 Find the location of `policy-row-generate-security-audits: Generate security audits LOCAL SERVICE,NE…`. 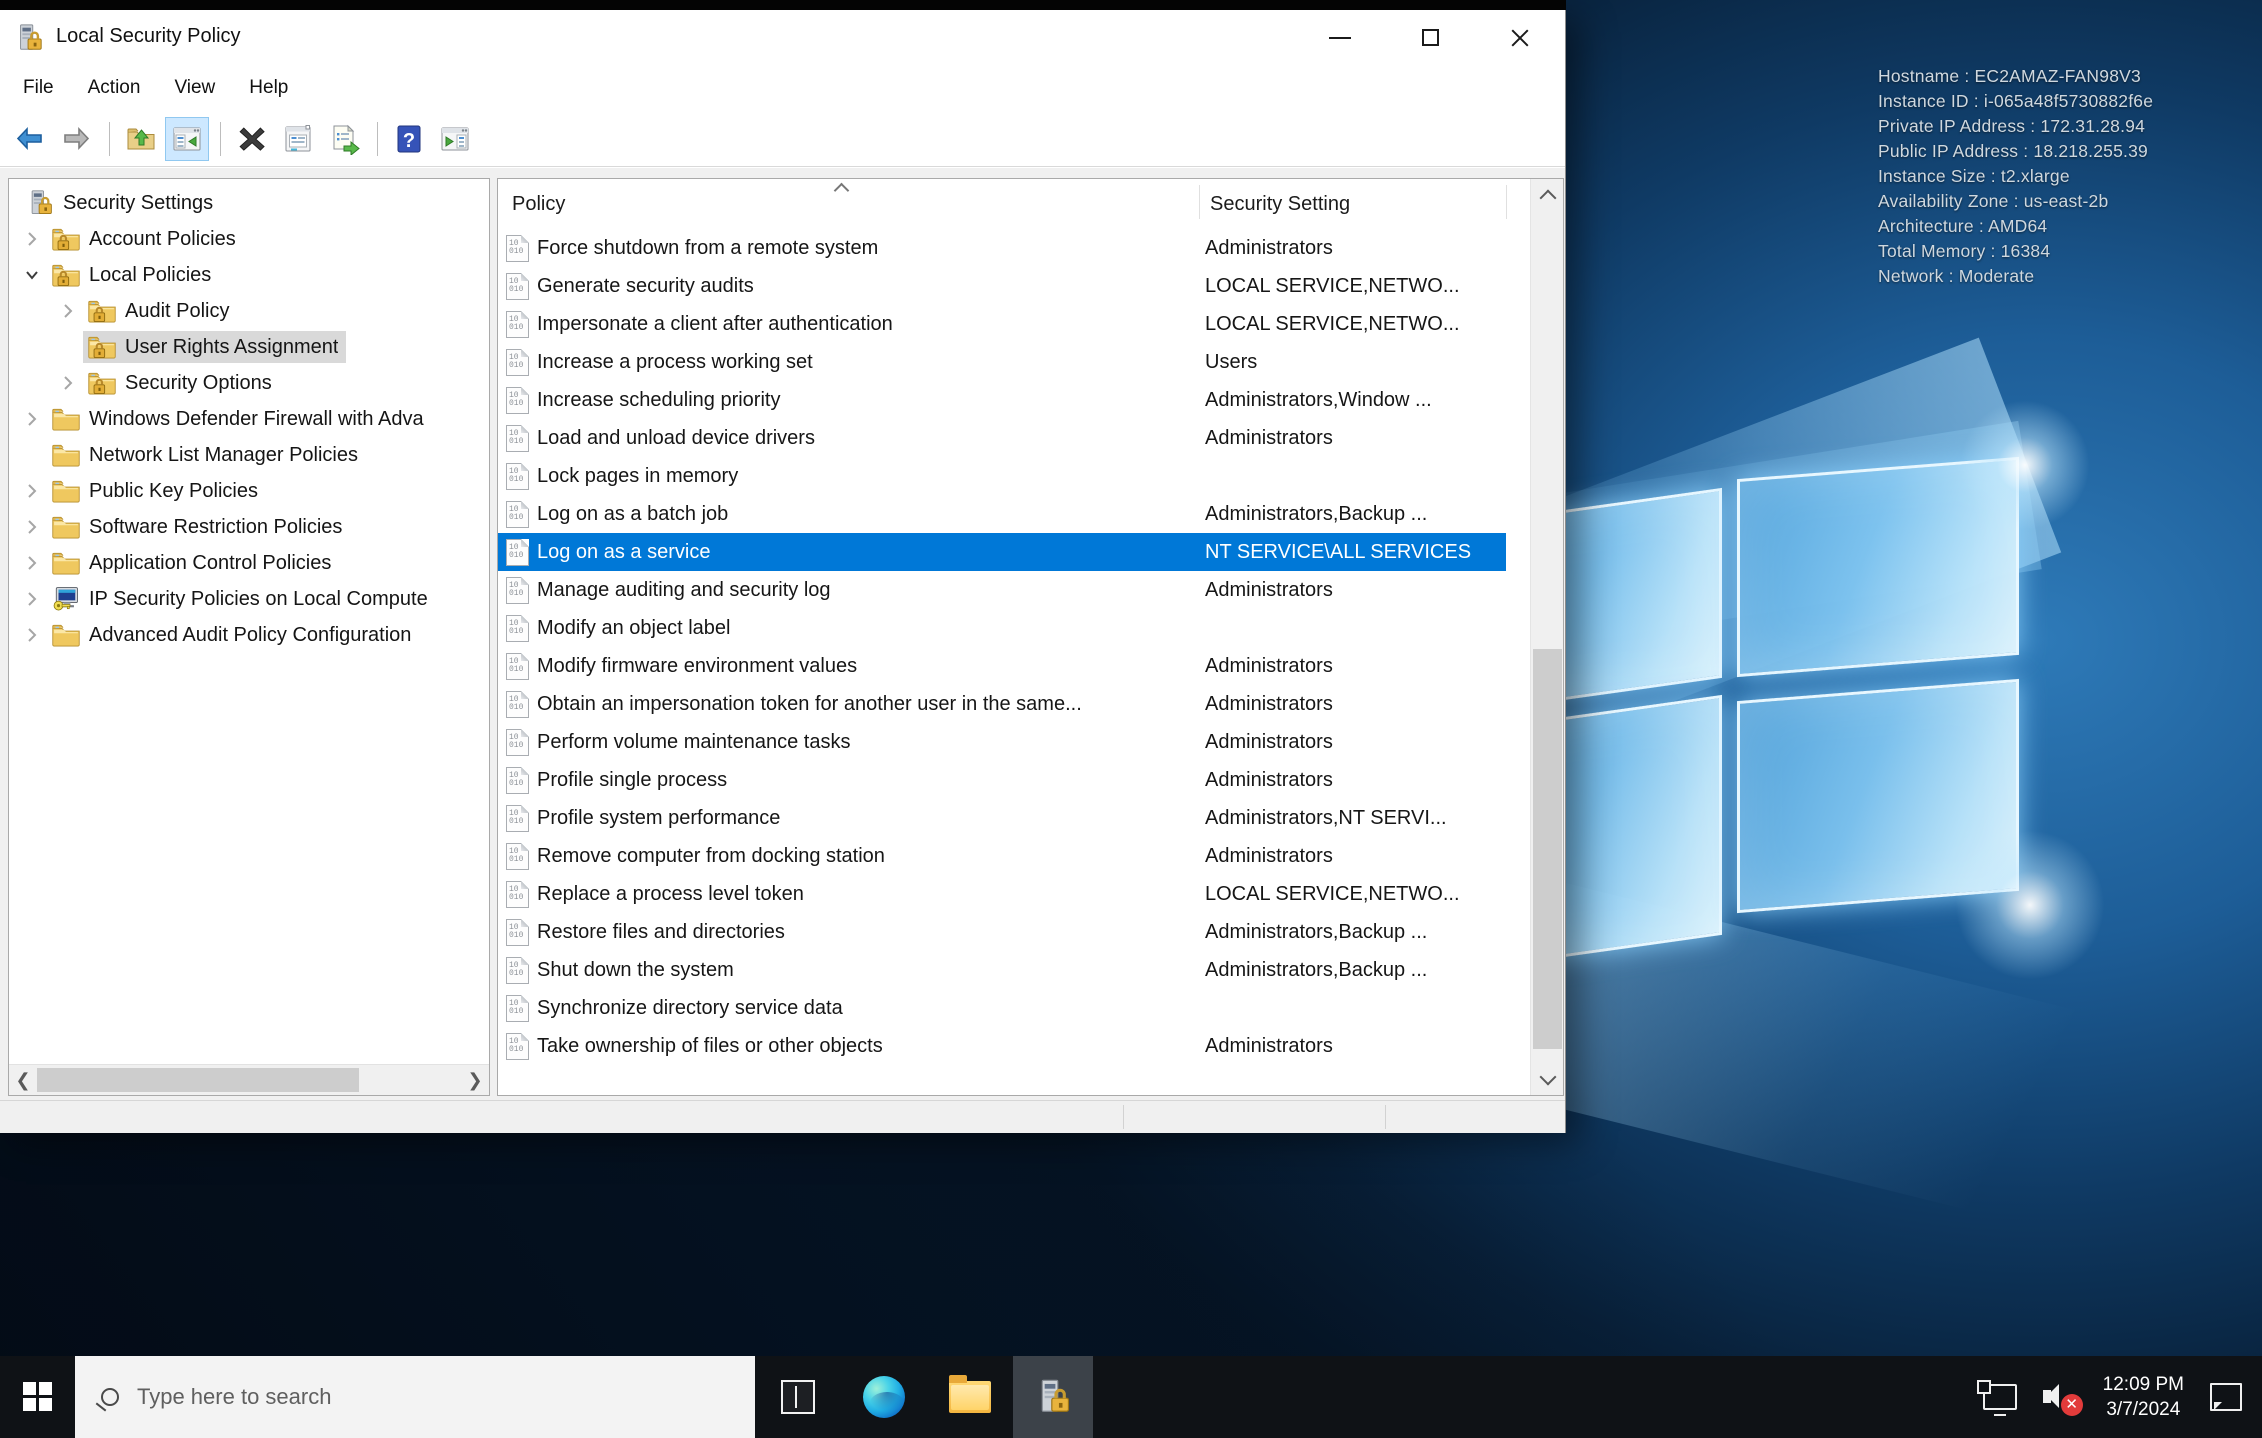

policy-row-generate-security-audits: Generate security audits LOCAL SERVICE,NE… is located at coordinates (1002, 286).